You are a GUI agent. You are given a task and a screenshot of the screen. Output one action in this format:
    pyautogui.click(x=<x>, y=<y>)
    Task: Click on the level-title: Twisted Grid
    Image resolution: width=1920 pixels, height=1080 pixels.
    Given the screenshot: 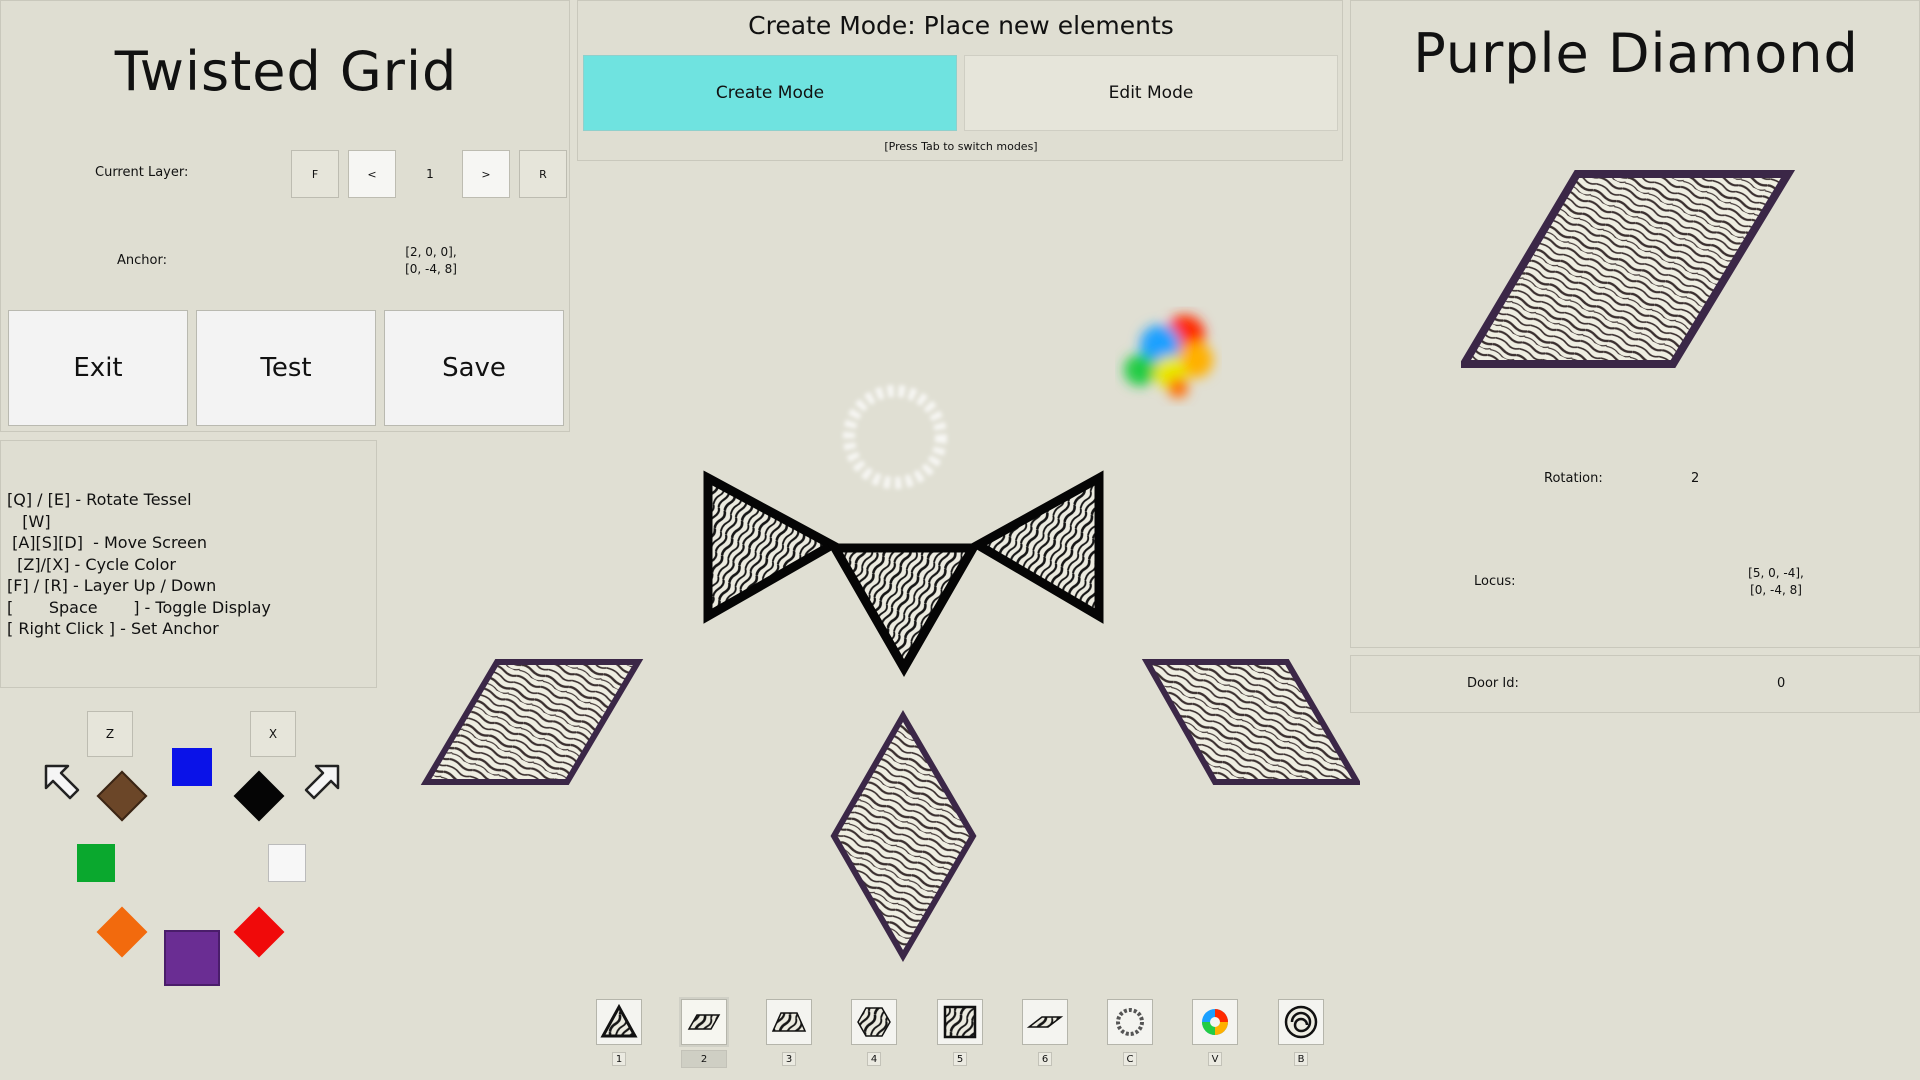 What is the action you would take?
    pyautogui.click(x=286, y=71)
    